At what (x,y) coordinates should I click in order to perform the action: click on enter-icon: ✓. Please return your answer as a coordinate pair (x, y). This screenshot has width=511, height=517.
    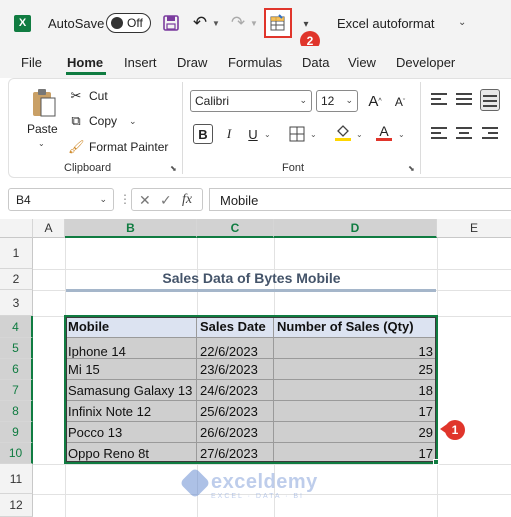
    Looking at the image, I should click on (166, 200).